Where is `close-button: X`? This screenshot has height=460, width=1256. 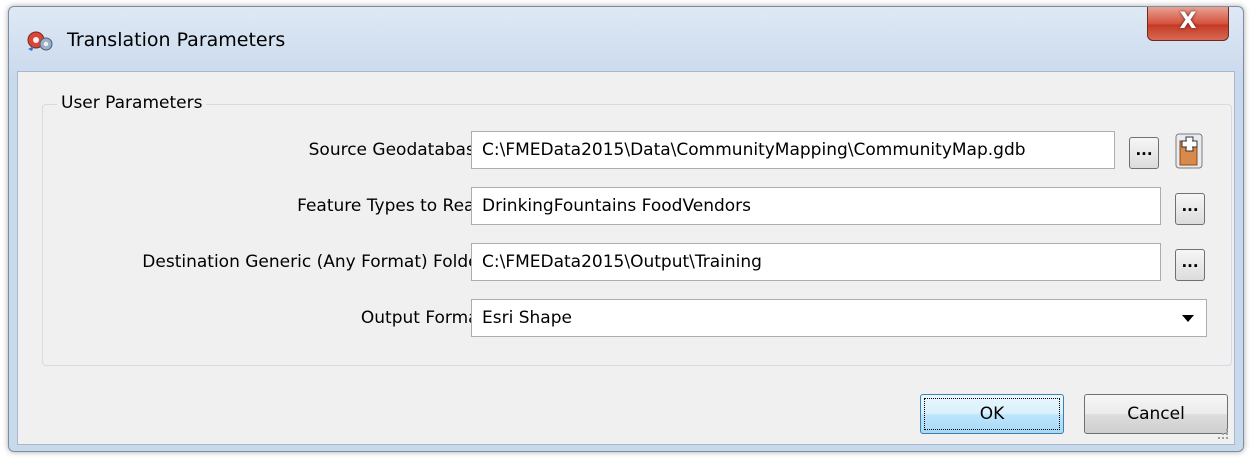
close-button: X is located at coordinates (1188, 24).